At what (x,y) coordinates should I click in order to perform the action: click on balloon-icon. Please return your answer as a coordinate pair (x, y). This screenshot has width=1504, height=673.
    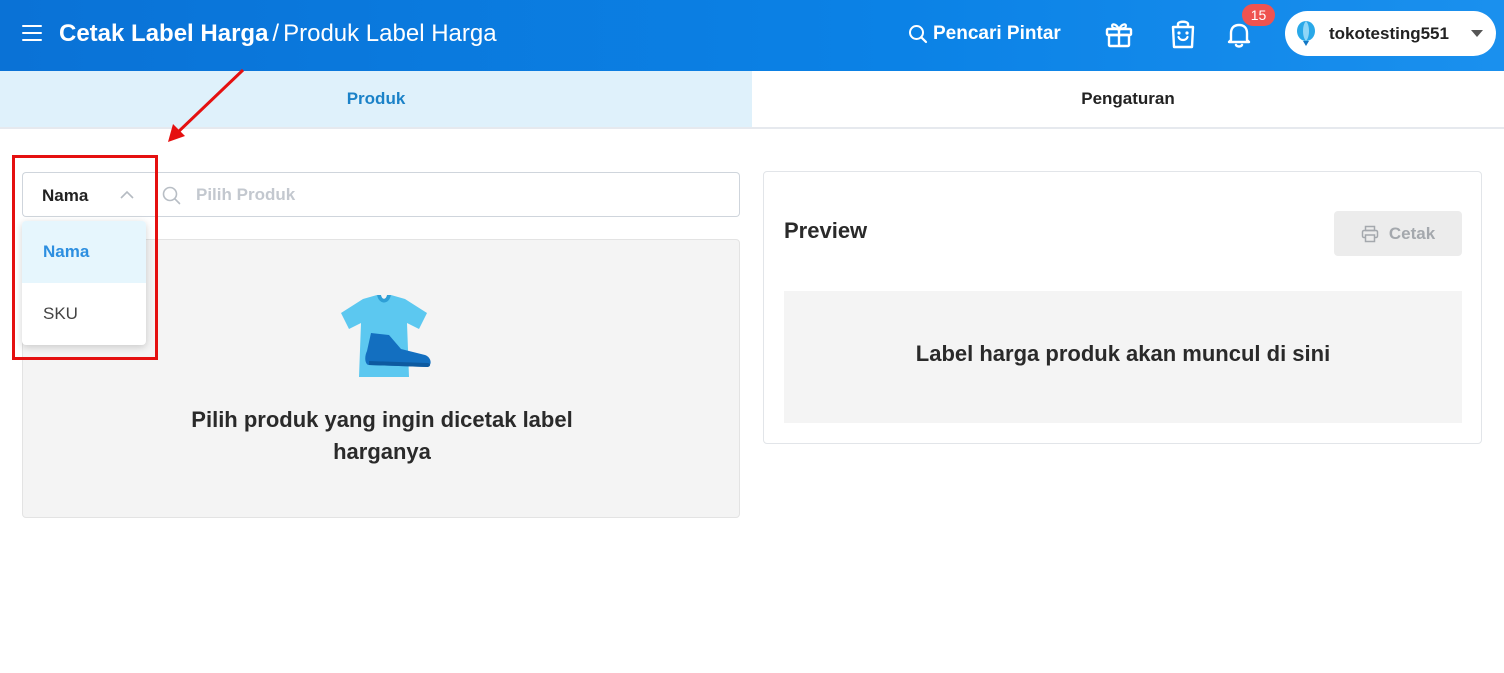
    Looking at the image, I should click on (1306, 33).